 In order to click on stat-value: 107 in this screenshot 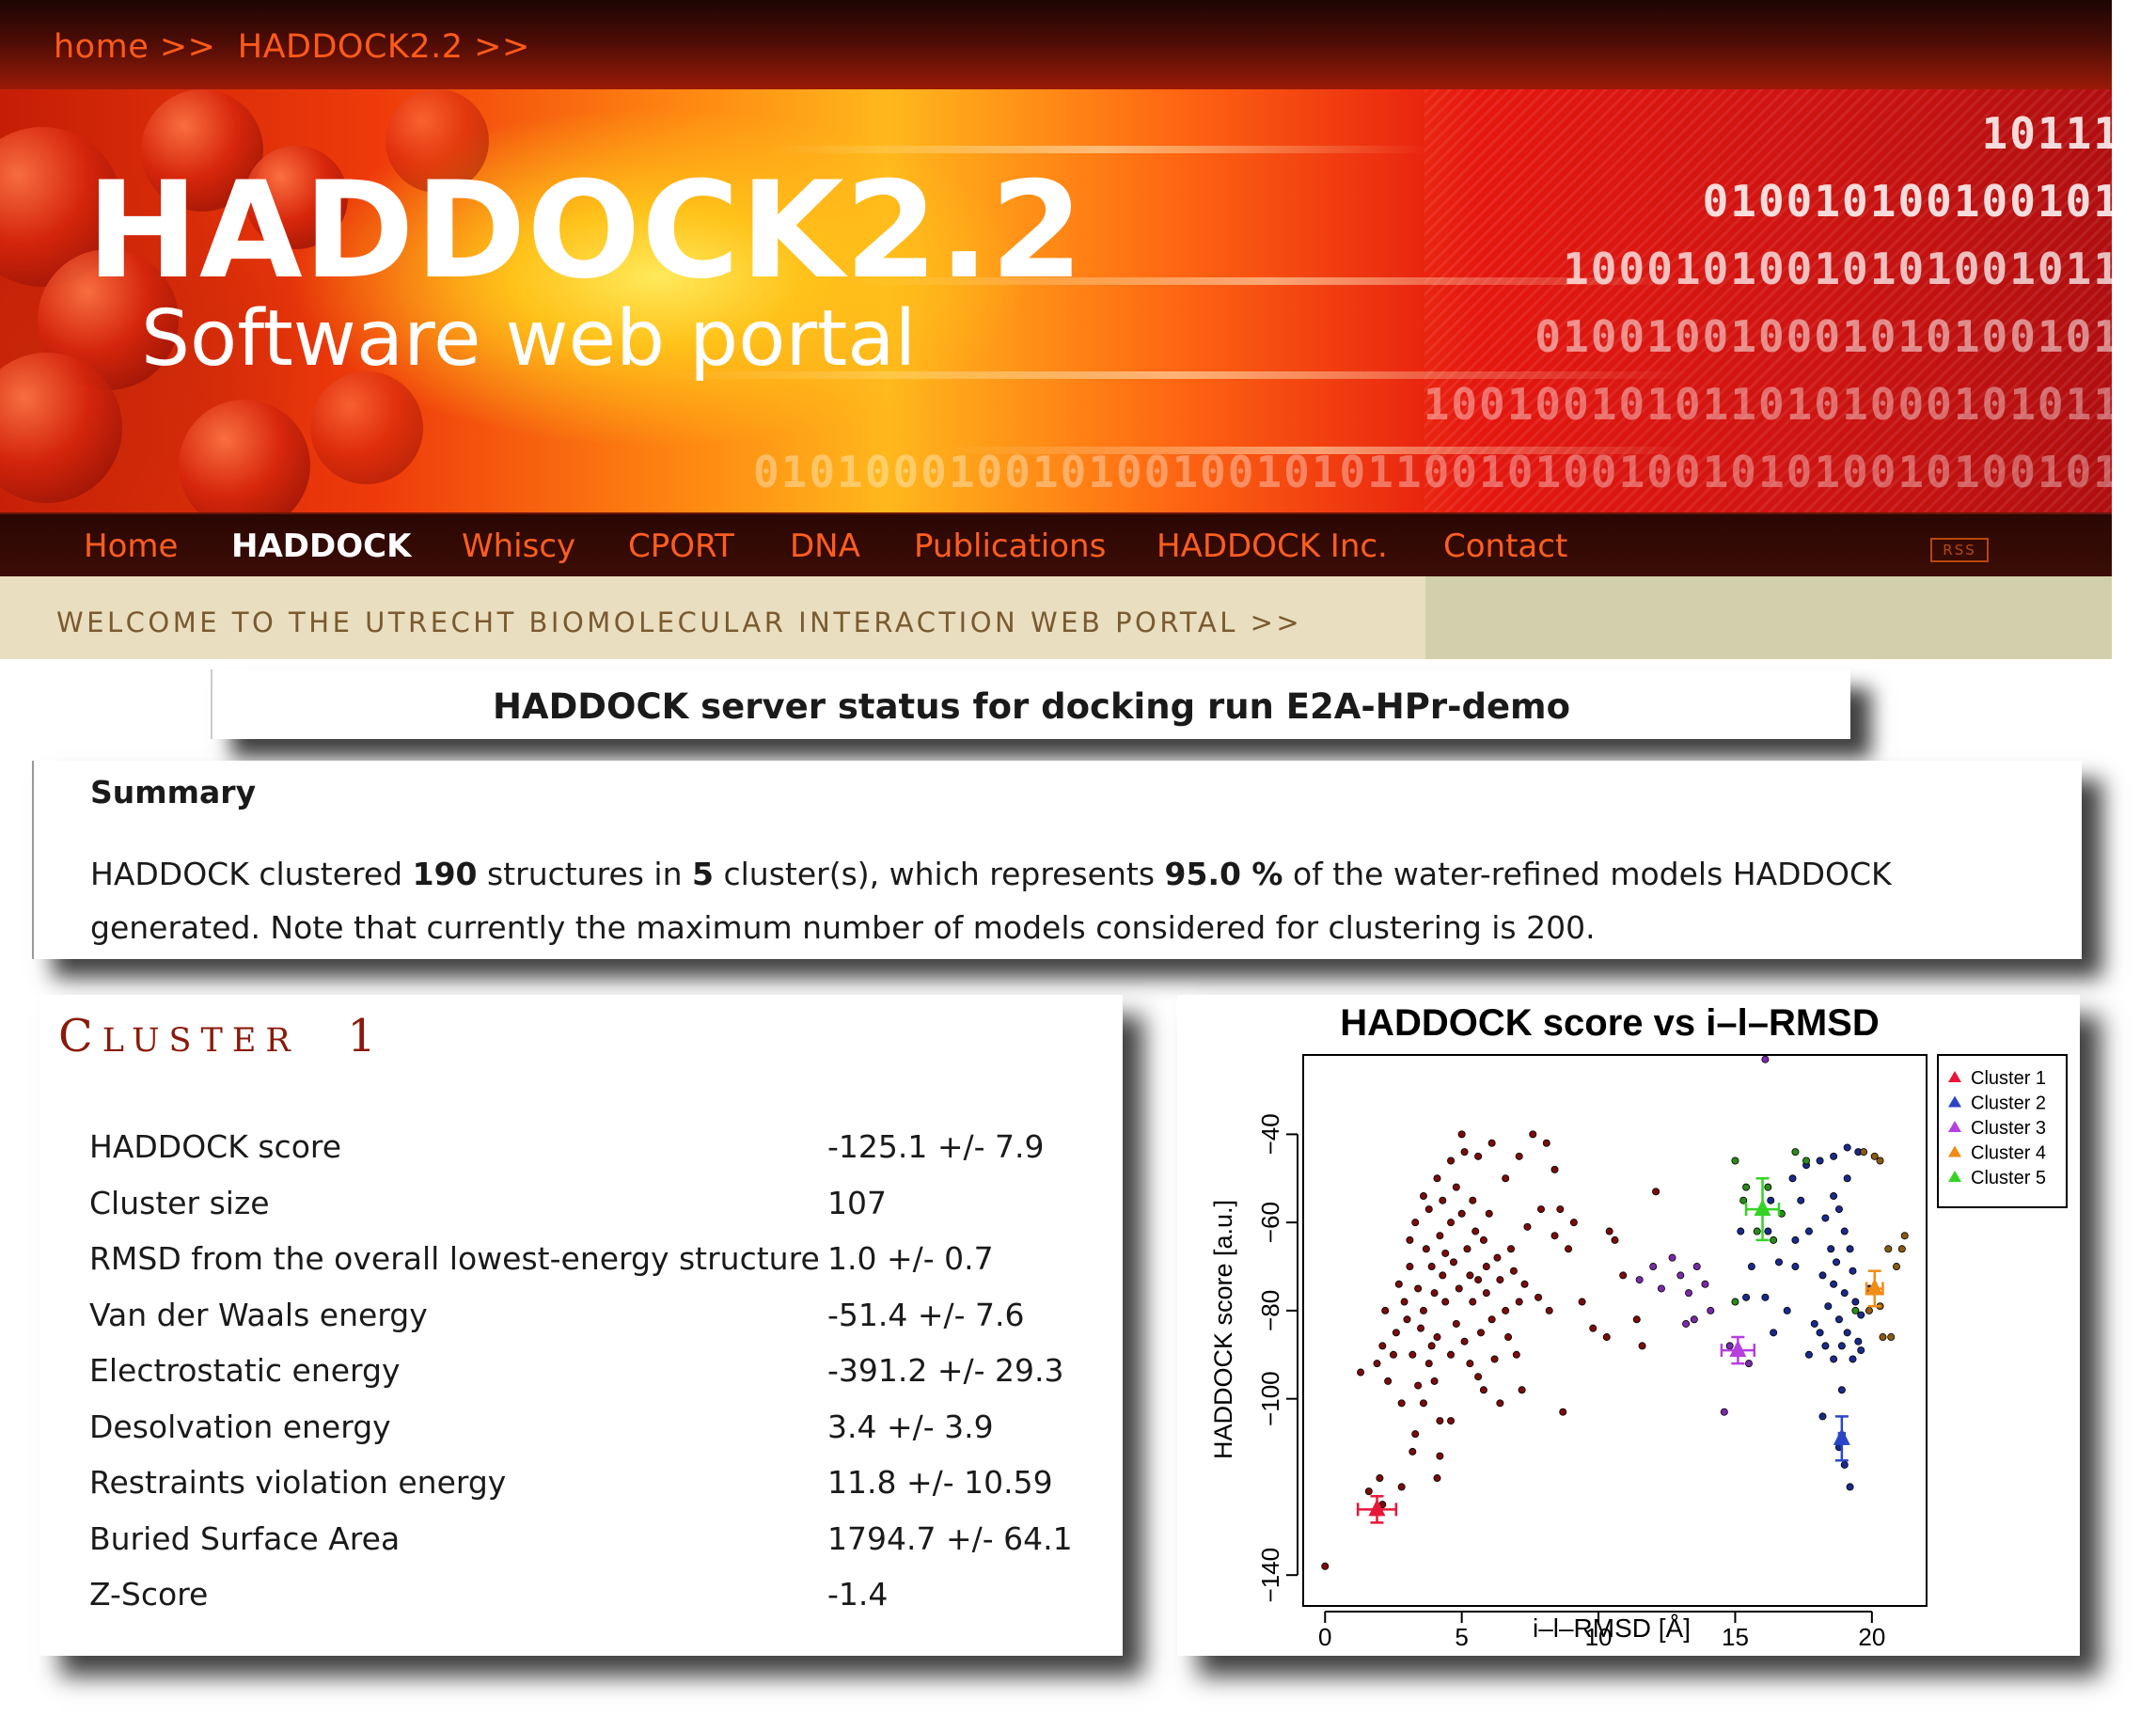, I will do `click(857, 1202)`.